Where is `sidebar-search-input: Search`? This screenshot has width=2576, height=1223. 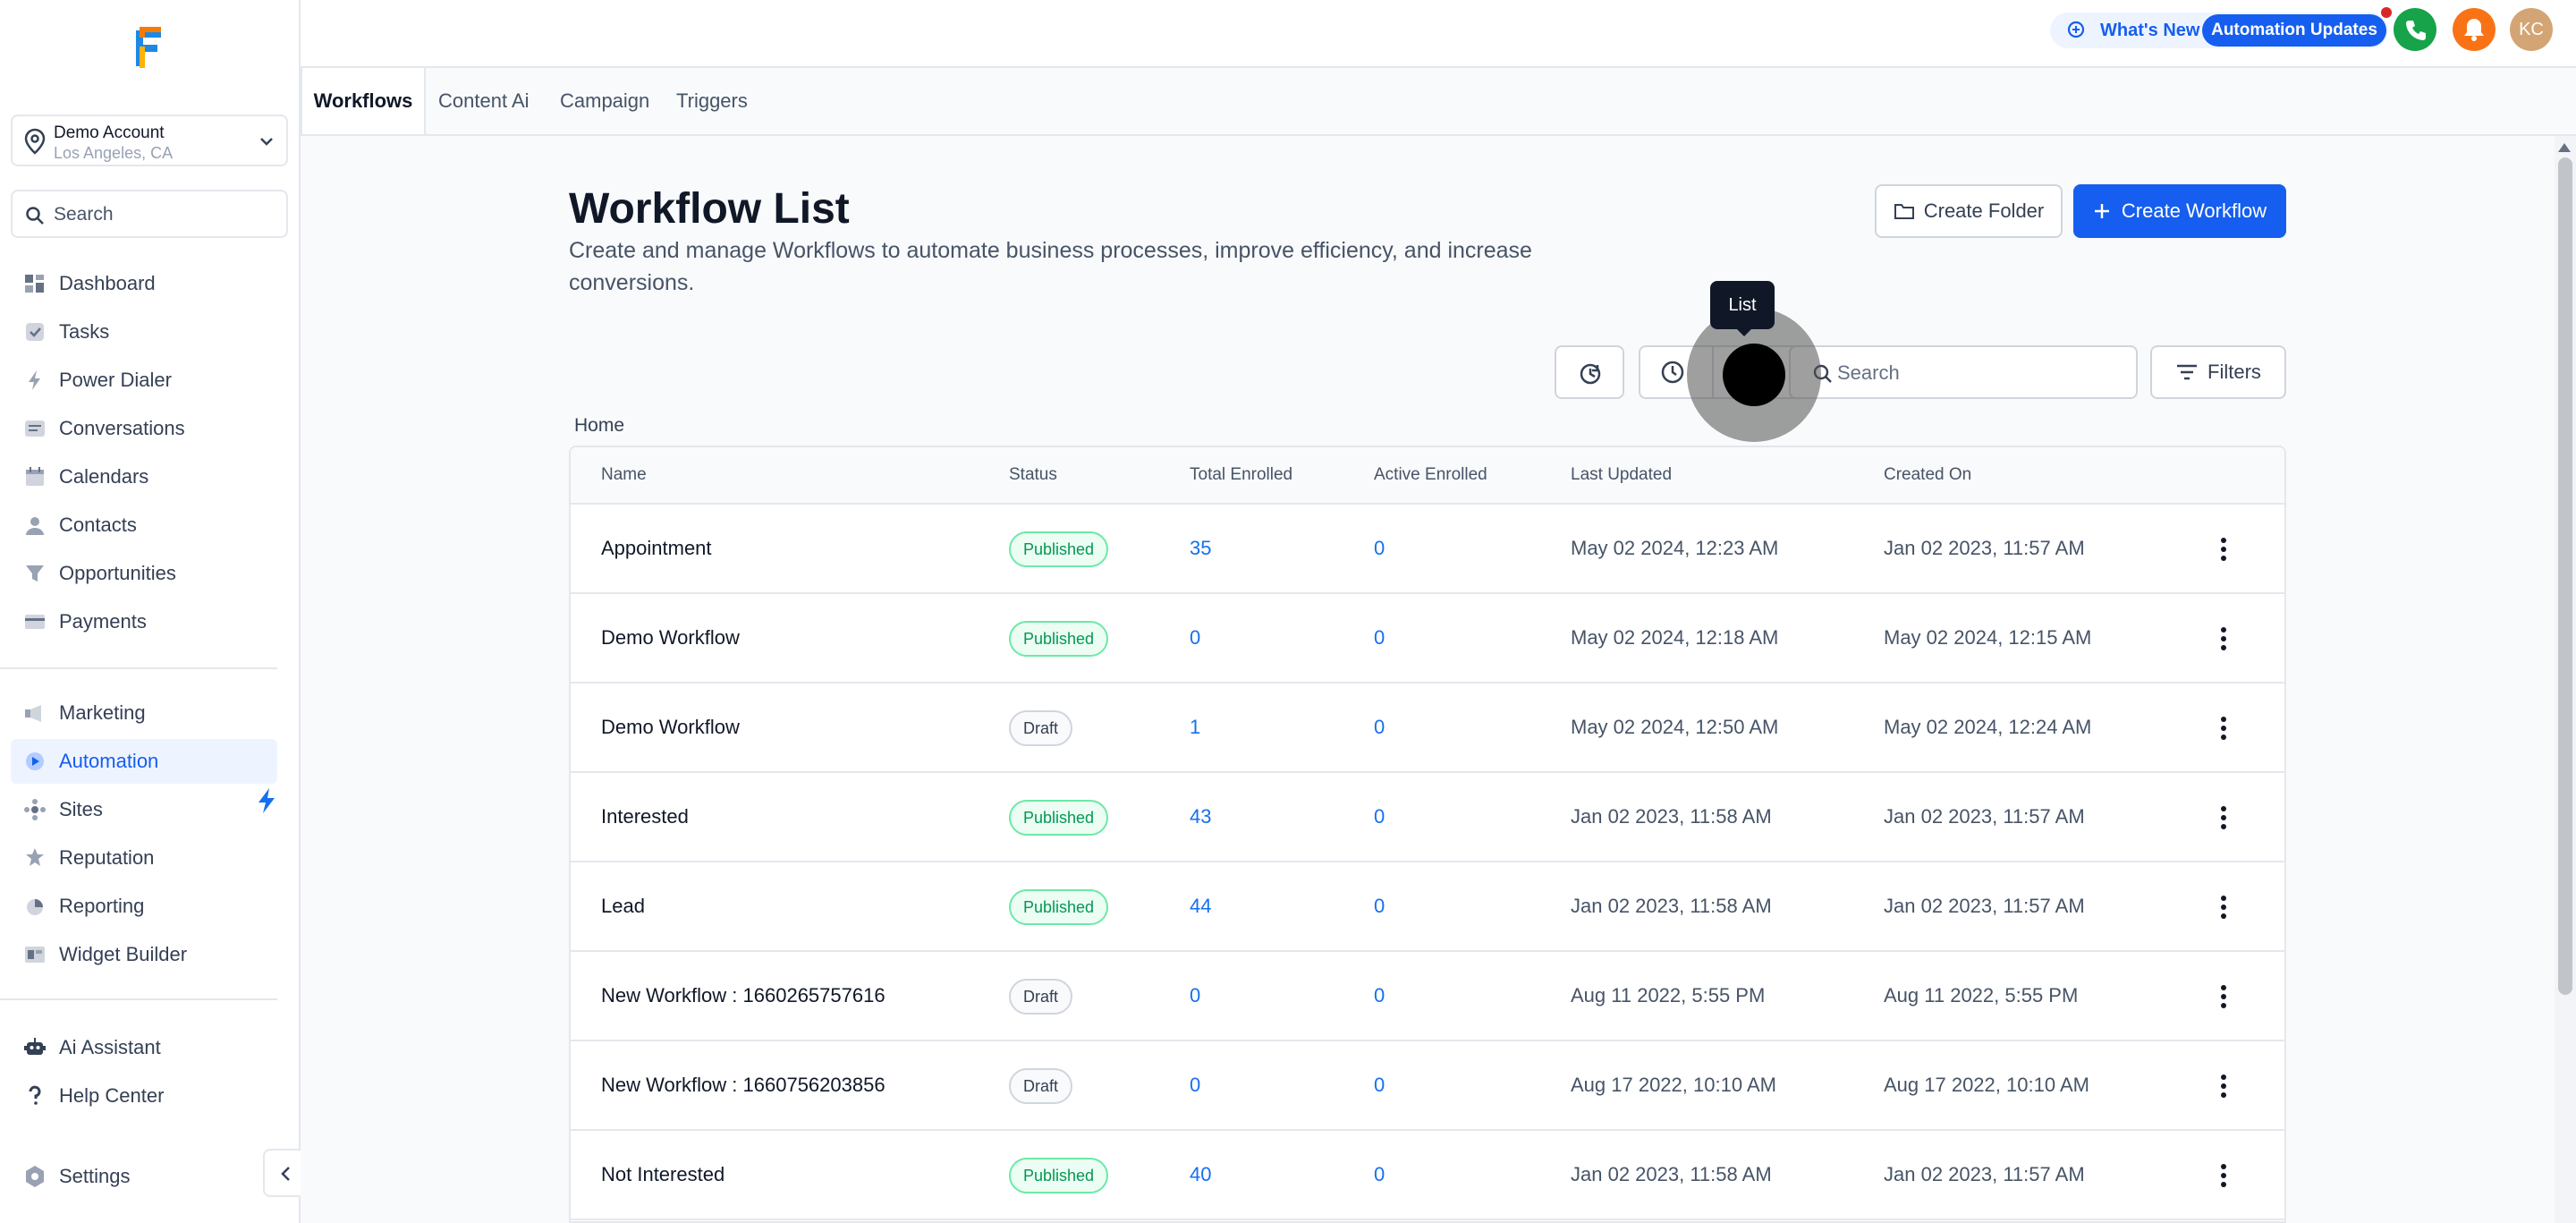 sidebar-search-input: Search is located at coordinates (149, 214).